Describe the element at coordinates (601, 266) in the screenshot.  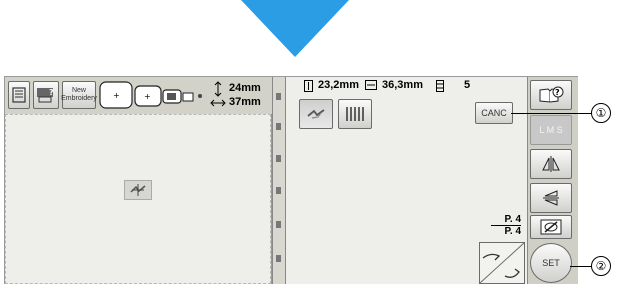
I see `callout-number-2: ②` at that location.